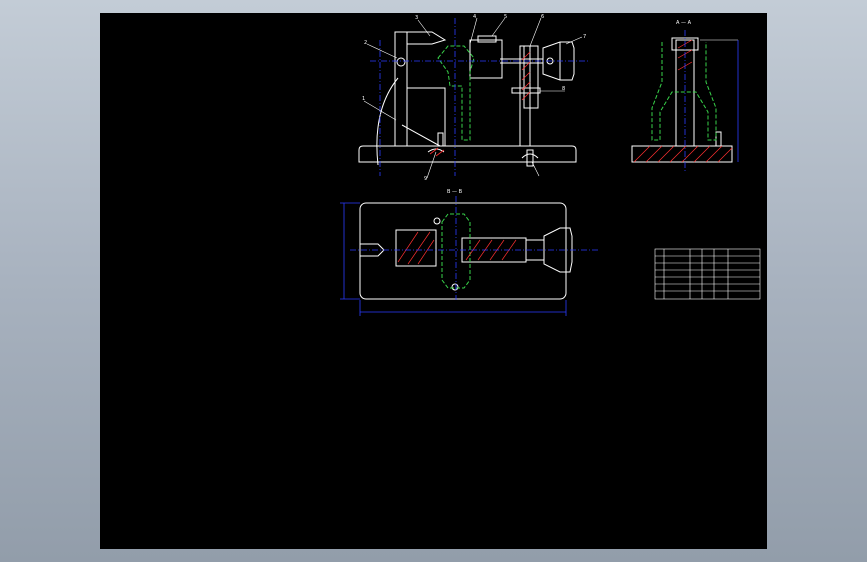 The height and width of the screenshot is (562, 867). Describe the element at coordinates (426, 117) in the screenshot. I see `column-rib` at that location.